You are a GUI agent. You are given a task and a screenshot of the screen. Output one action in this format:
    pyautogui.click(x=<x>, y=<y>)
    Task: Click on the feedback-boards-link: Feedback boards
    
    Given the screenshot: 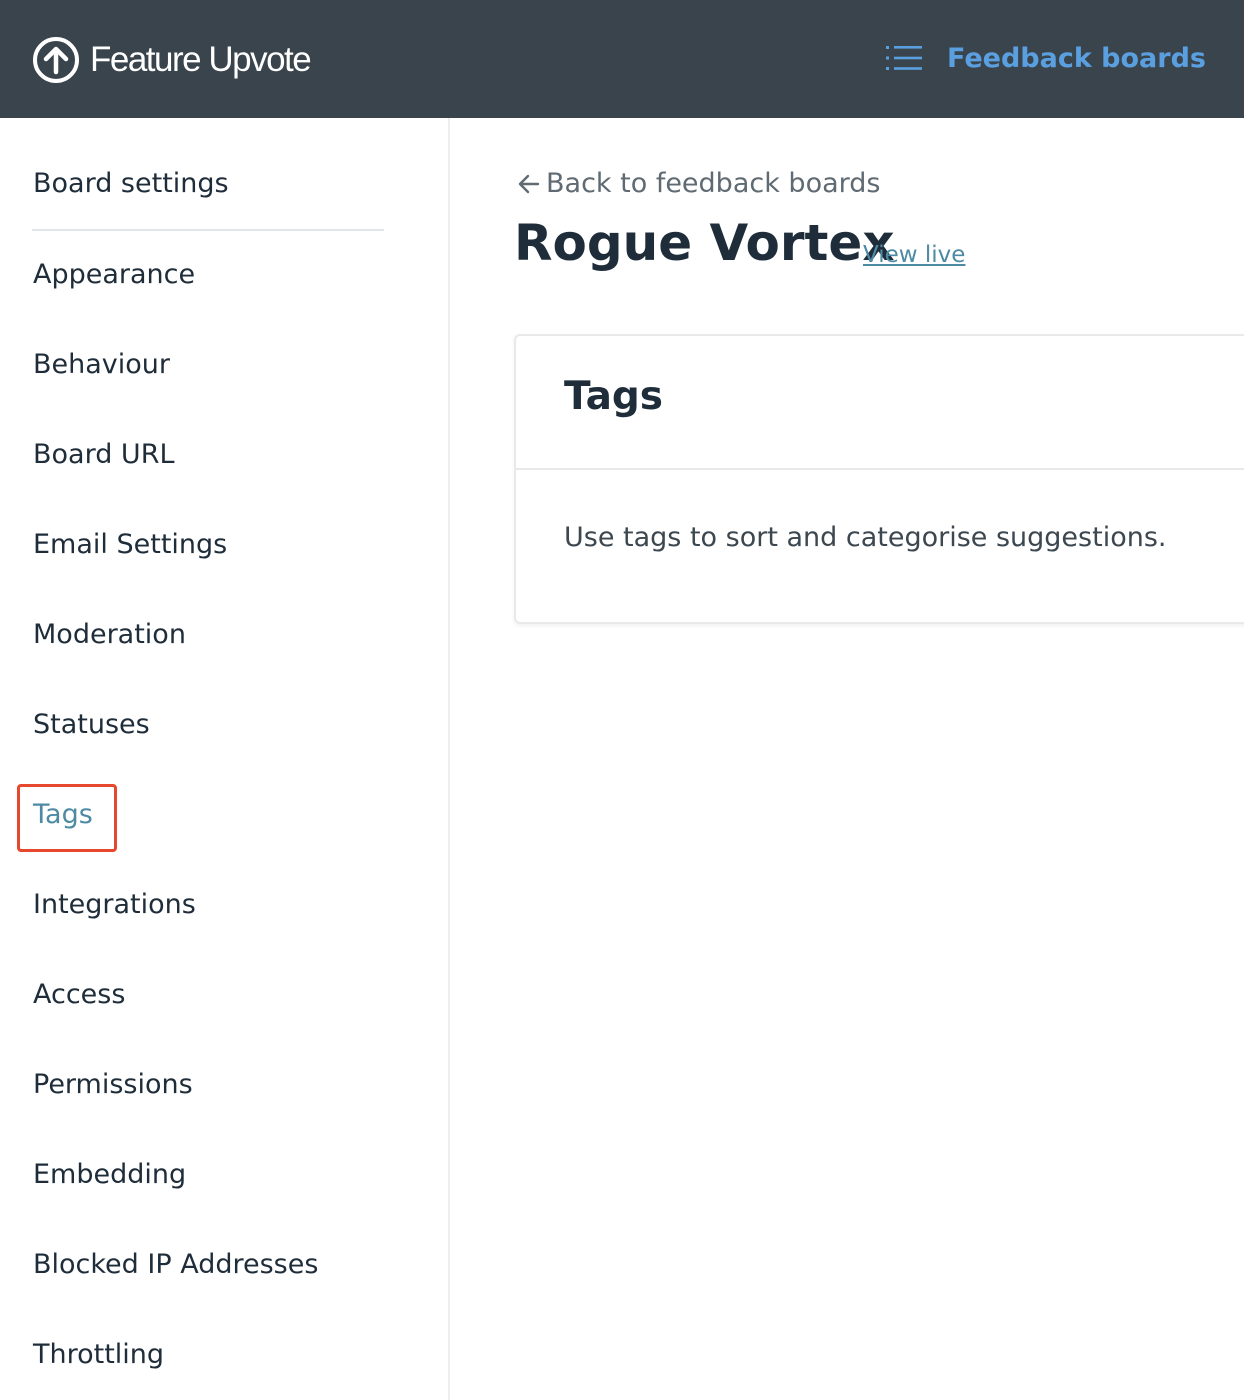 What is the action you would take?
    pyautogui.click(x=1045, y=58)
    